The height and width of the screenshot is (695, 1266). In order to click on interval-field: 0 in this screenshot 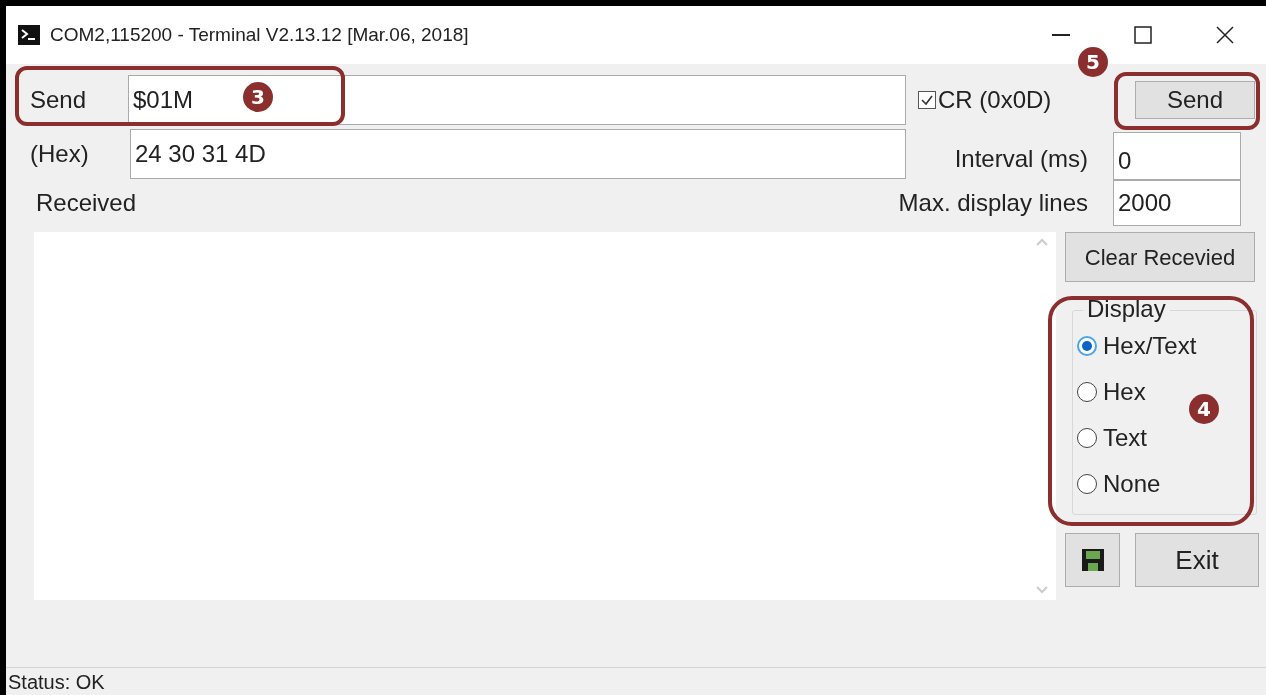, I will do `click(1177, 156)`.